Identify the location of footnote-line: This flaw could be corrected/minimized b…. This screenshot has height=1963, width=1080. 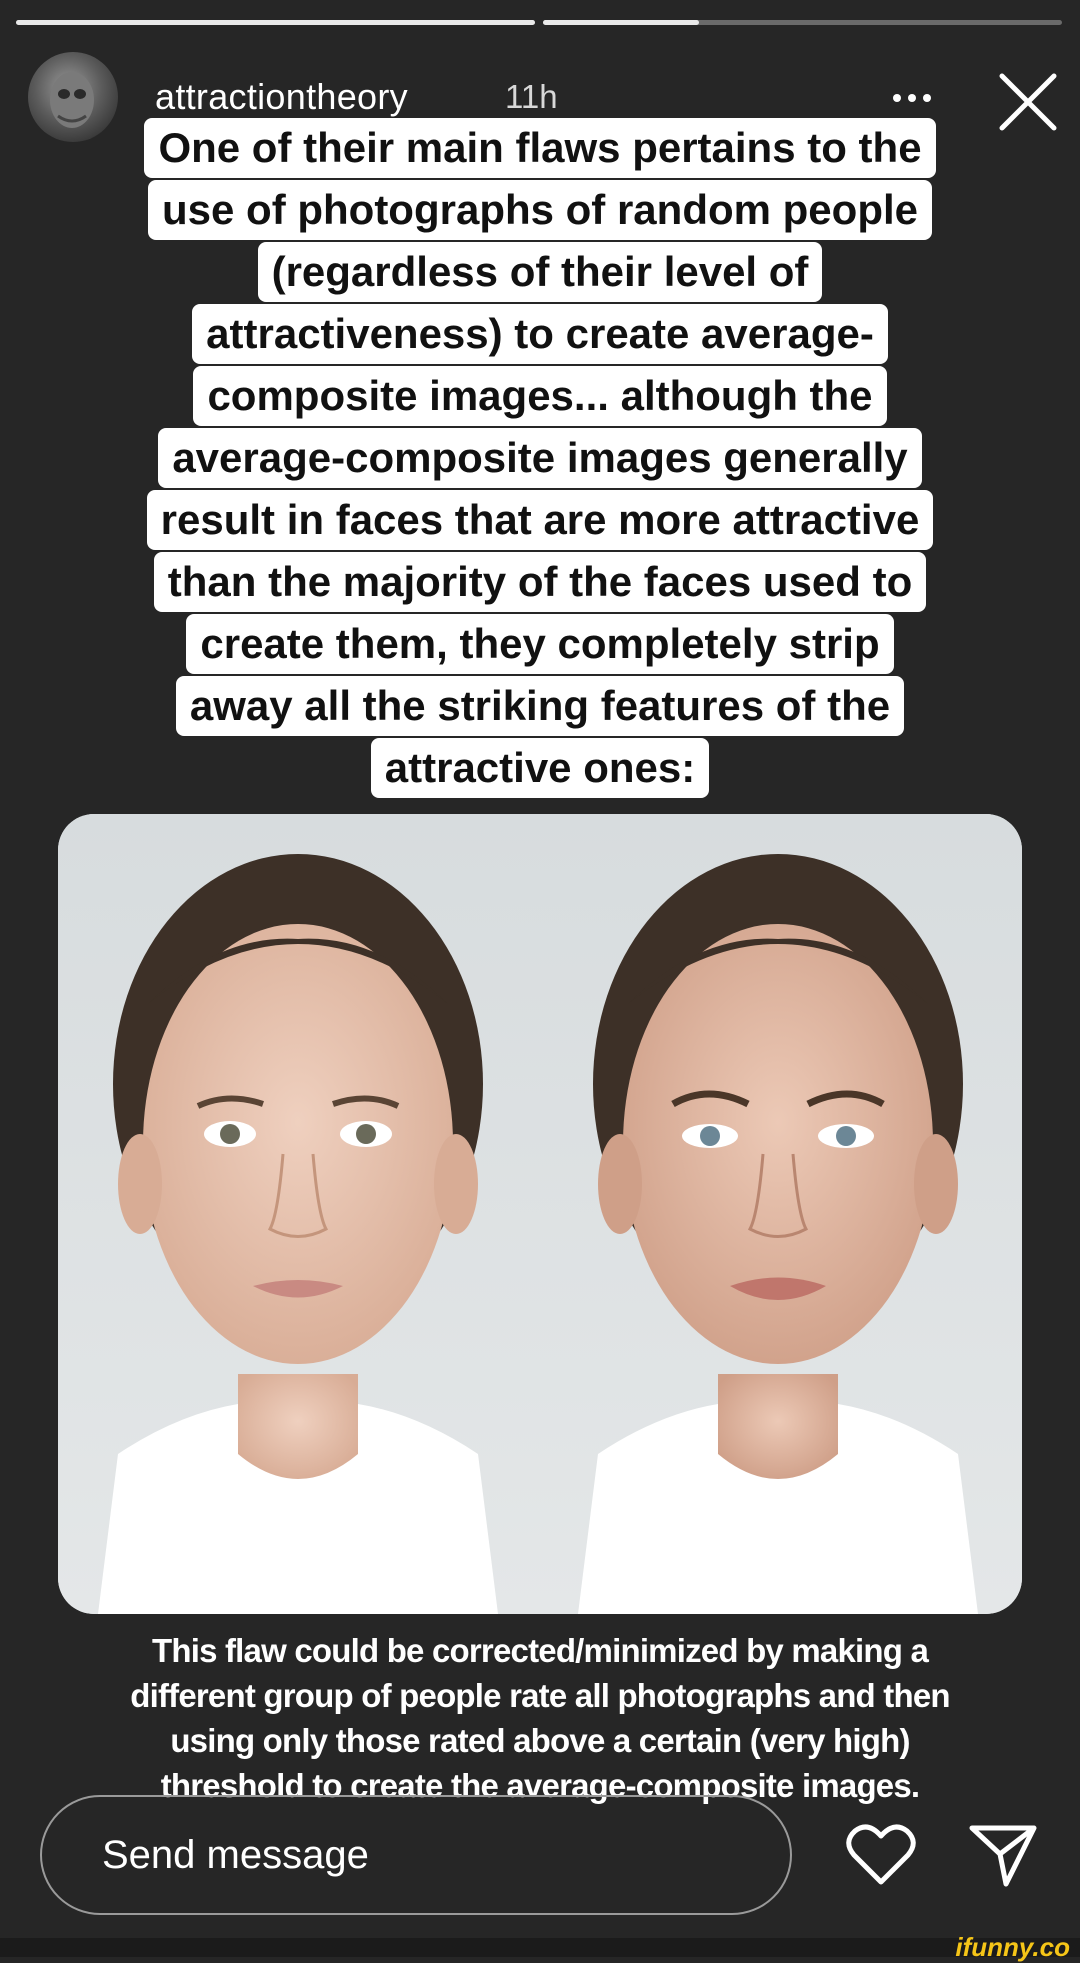
(540, 1650).